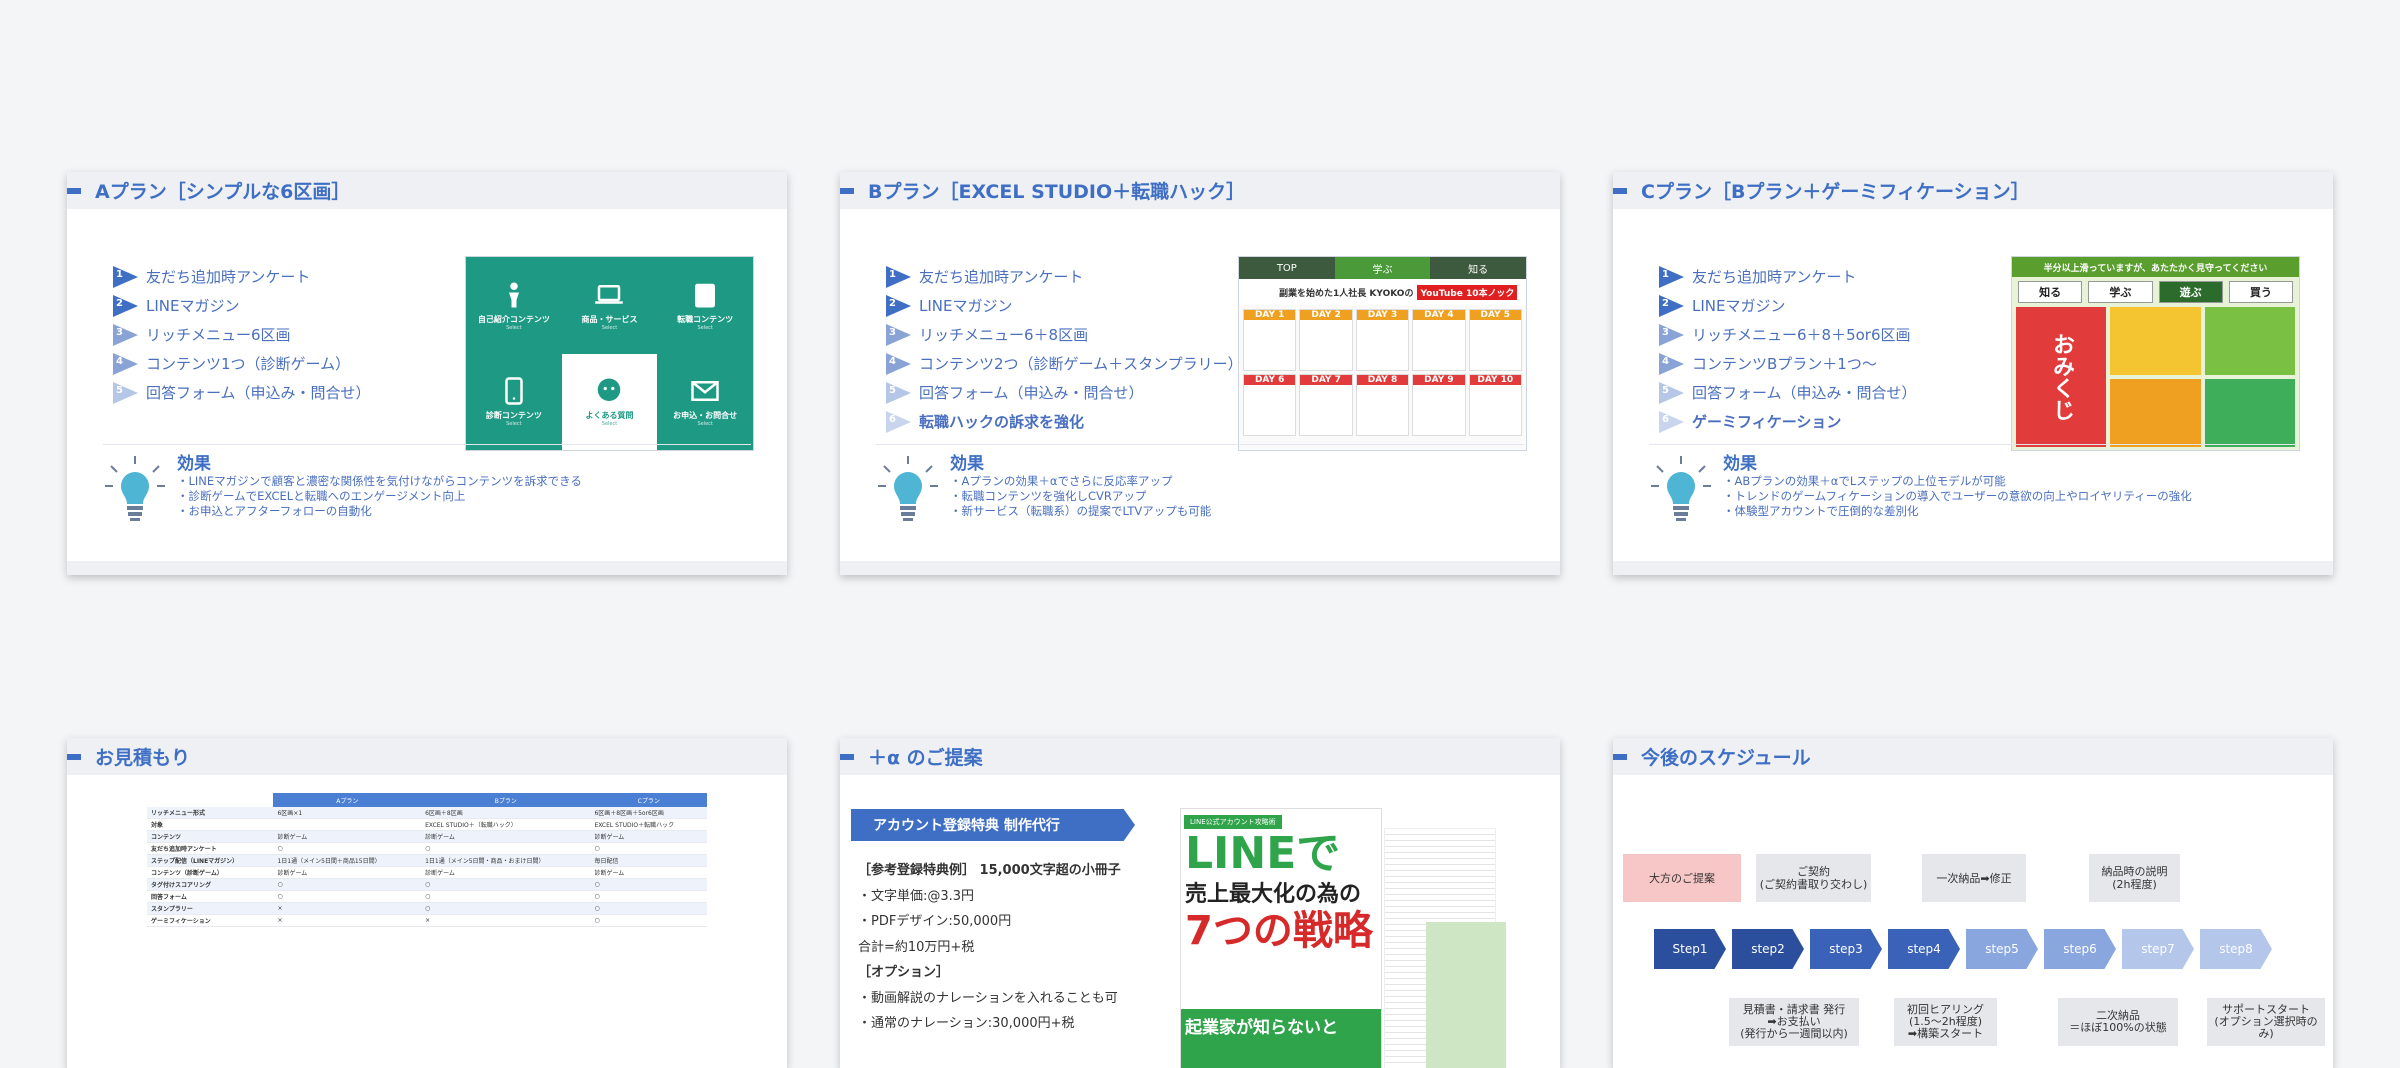 The height and width of the screenshot is (1068, 2400). What do you see at coordinates (1864, 481) in the screenshot?
I see `effect-line: ・ABプランの効果＋αでLステップの上位モデルが可能` at bounding box center [1864, 481].